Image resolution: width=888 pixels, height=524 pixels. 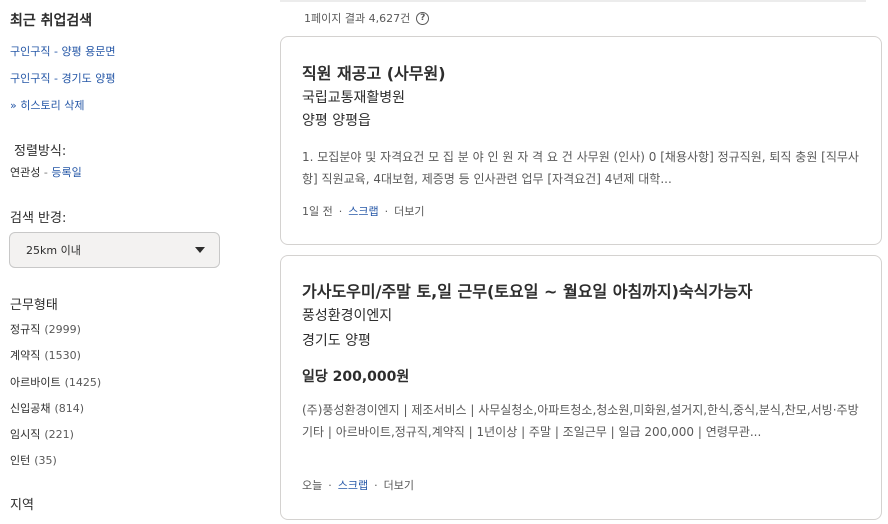 What do you see at coordinates (62, 355) in the screenshot?
I see `facet-count: (1530)` at bounding box center [62, 355].